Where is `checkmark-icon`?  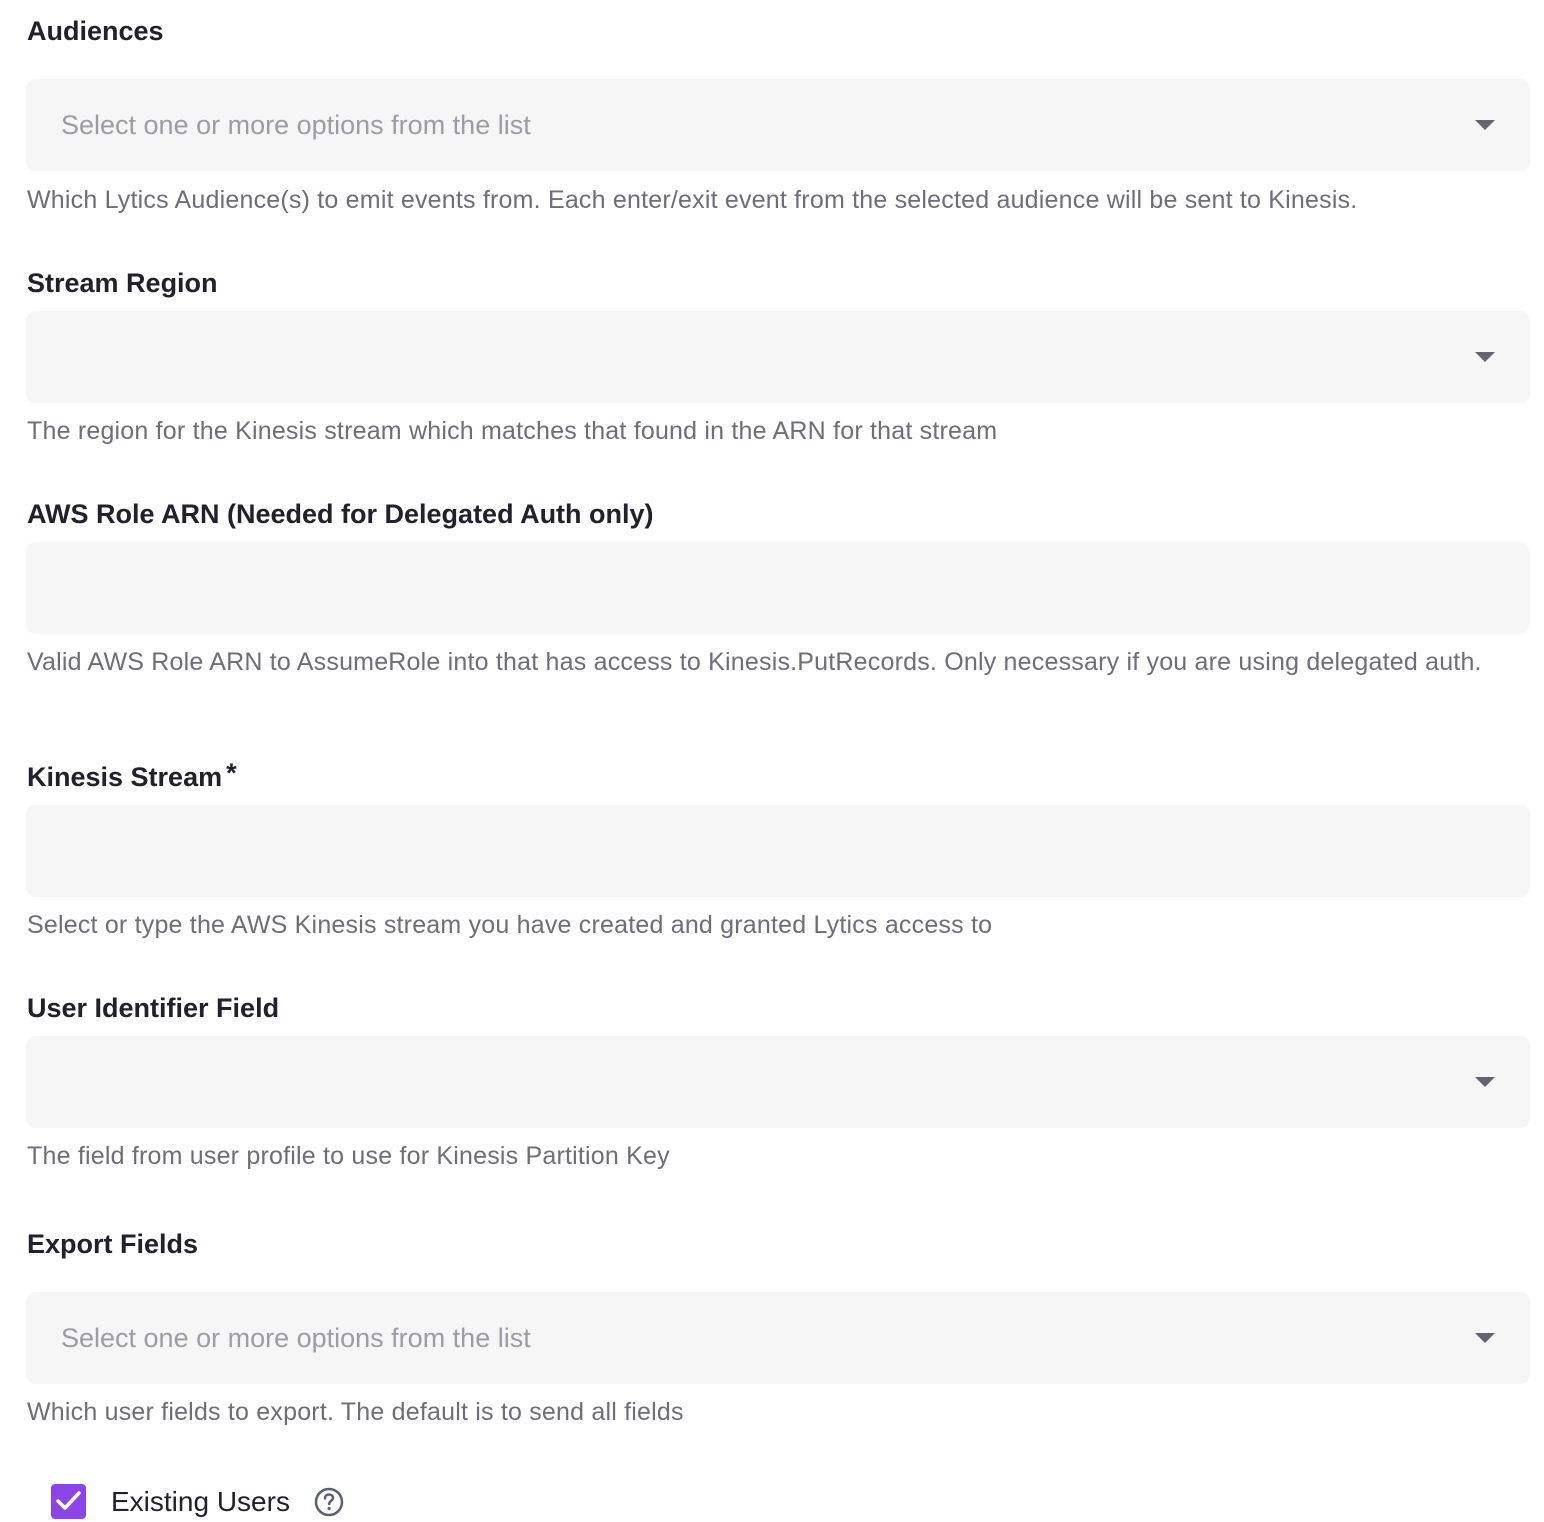
checkmark-icon is located at coordinates (68, 1500).